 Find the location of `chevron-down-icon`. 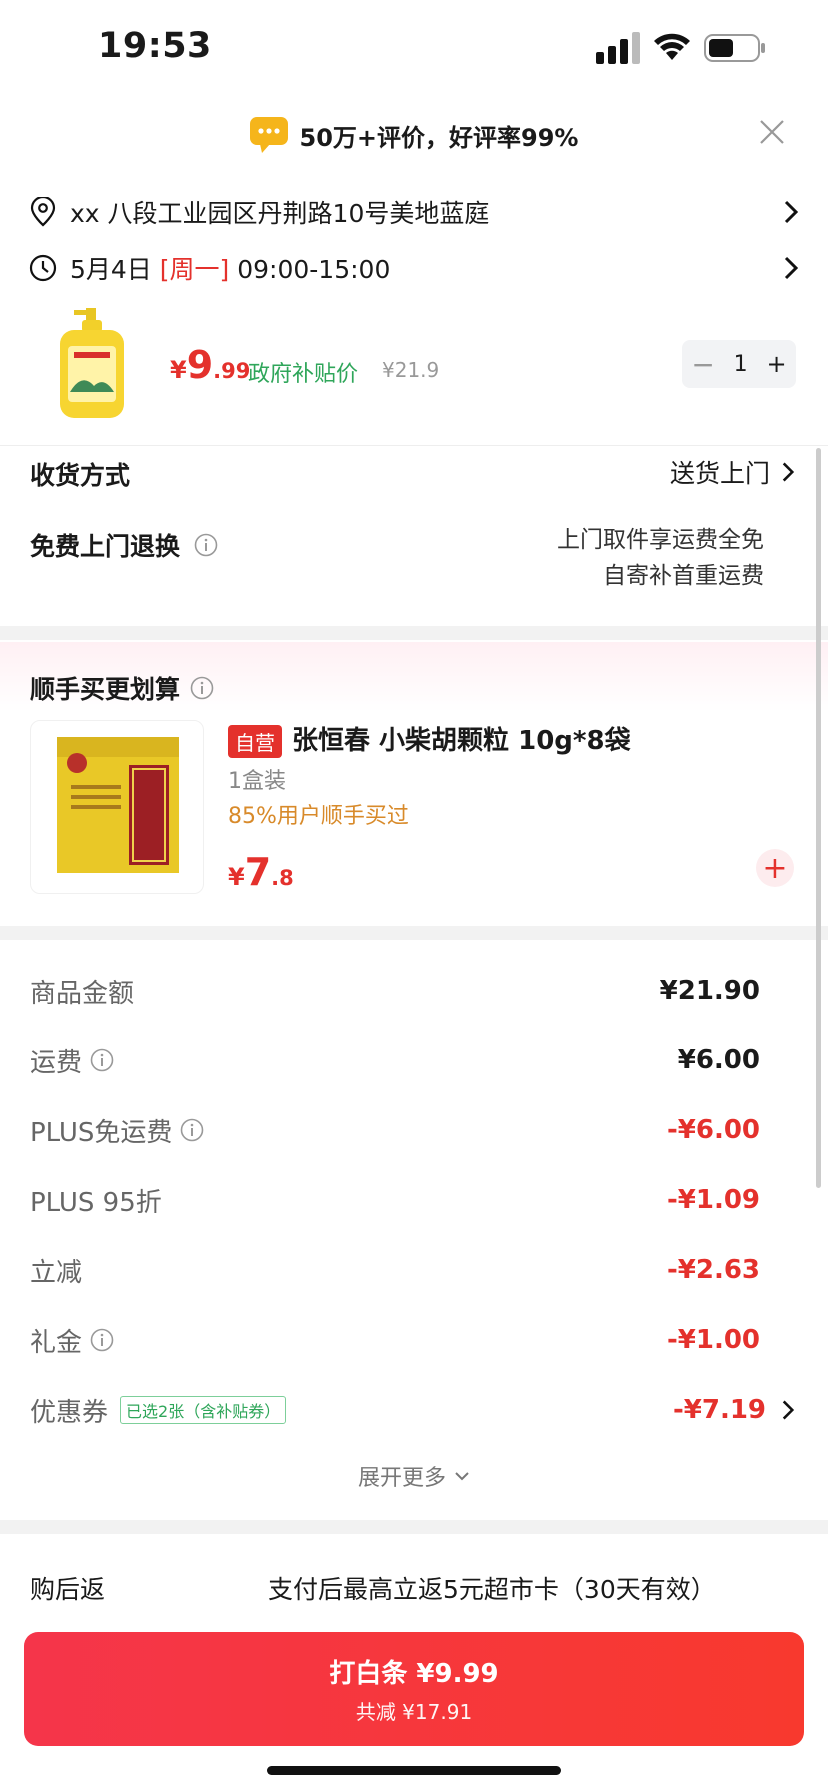

chevron-down-icon is located at coordinates (462, 1476).